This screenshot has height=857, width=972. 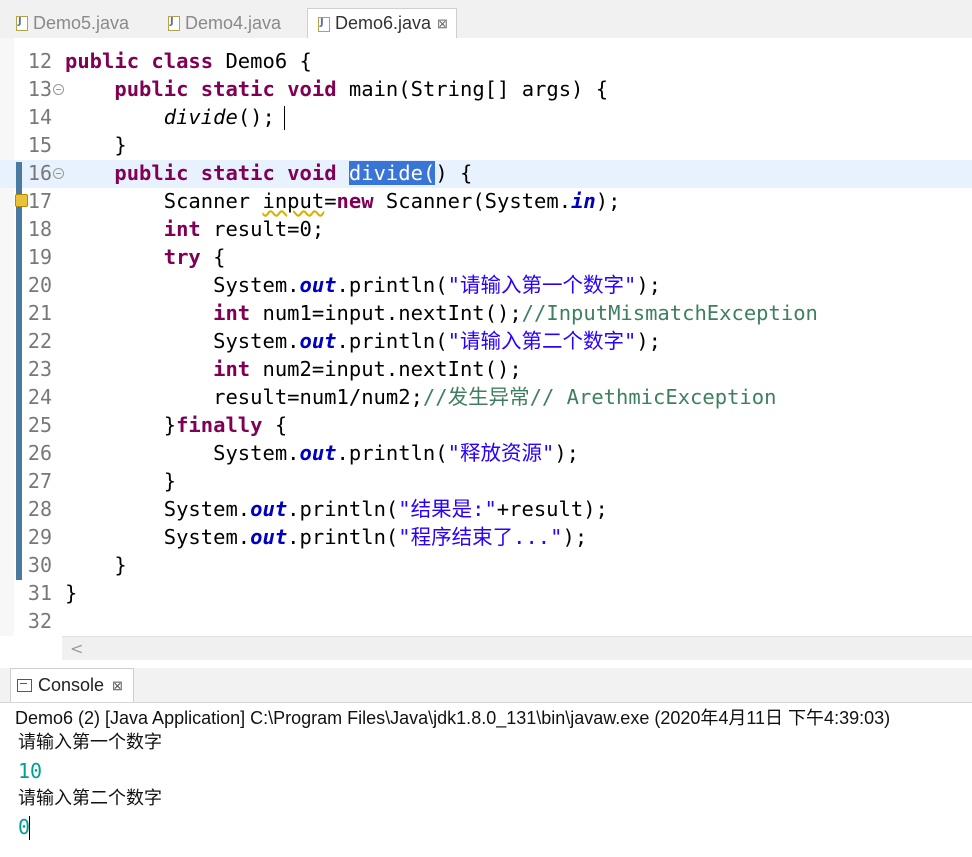 I want to click on code-text: System.out.println("结果是:"+result);, so click(x=336, y=509).